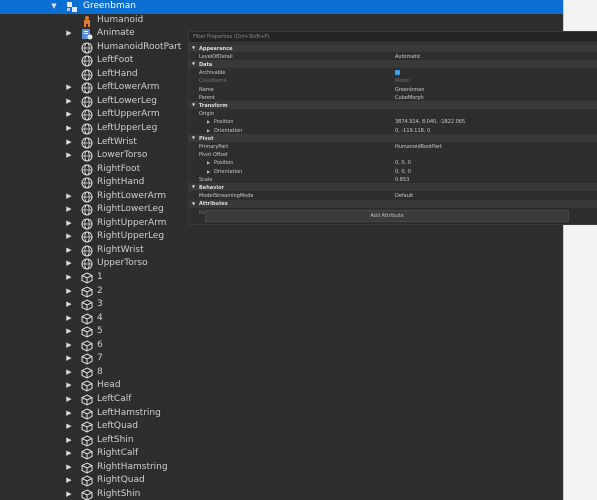 This screenshot has width=597, height=500. Describe the element at coordinates (430, 122) in the screenshot. I see `property-value: 3874.914, 8.040, -1822.065` at that location.